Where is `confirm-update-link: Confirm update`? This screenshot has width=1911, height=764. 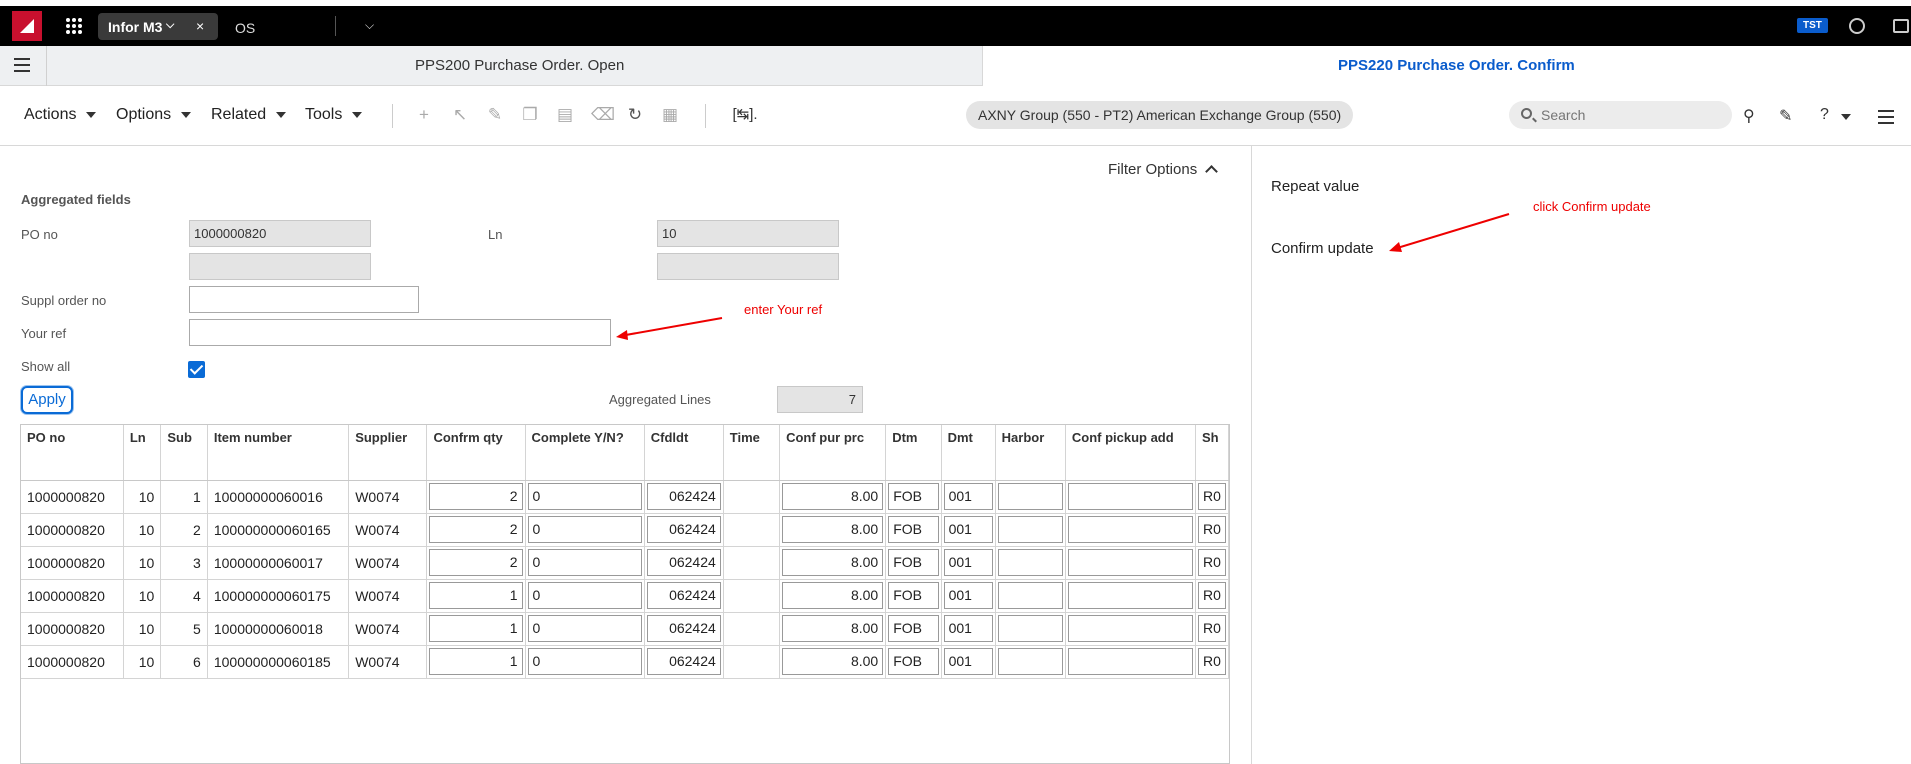
confirm-update-link: Confirm update is located at coordinates (1322, 248).